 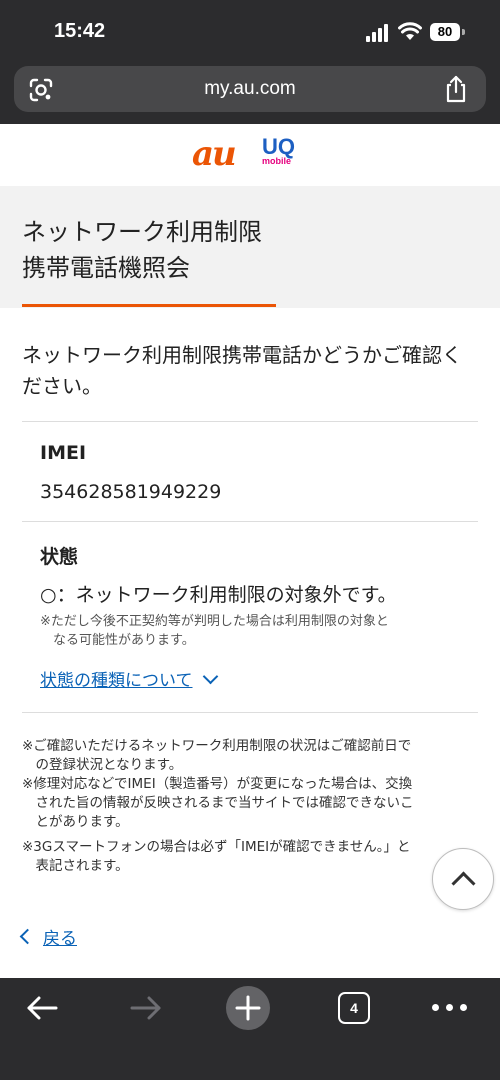 What do you see at coordinates (277, 161) in the screenshot?
I see `uq-logo-subtext: mobile` at bounding box center [277, 161].